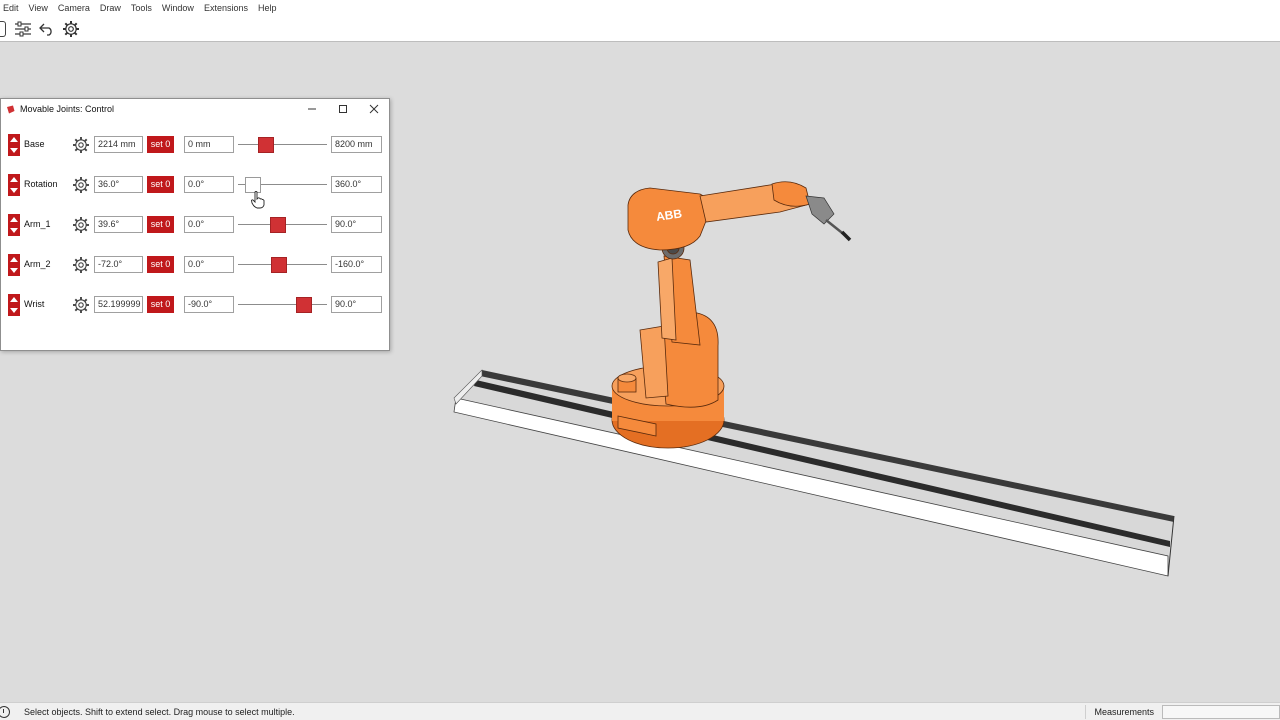 This screenshot has height=720, width=1280. What do you see at coordinates (74, 8) in the screenshot?
I see `menu-camera: Camera` at bounding box center [74, 8].